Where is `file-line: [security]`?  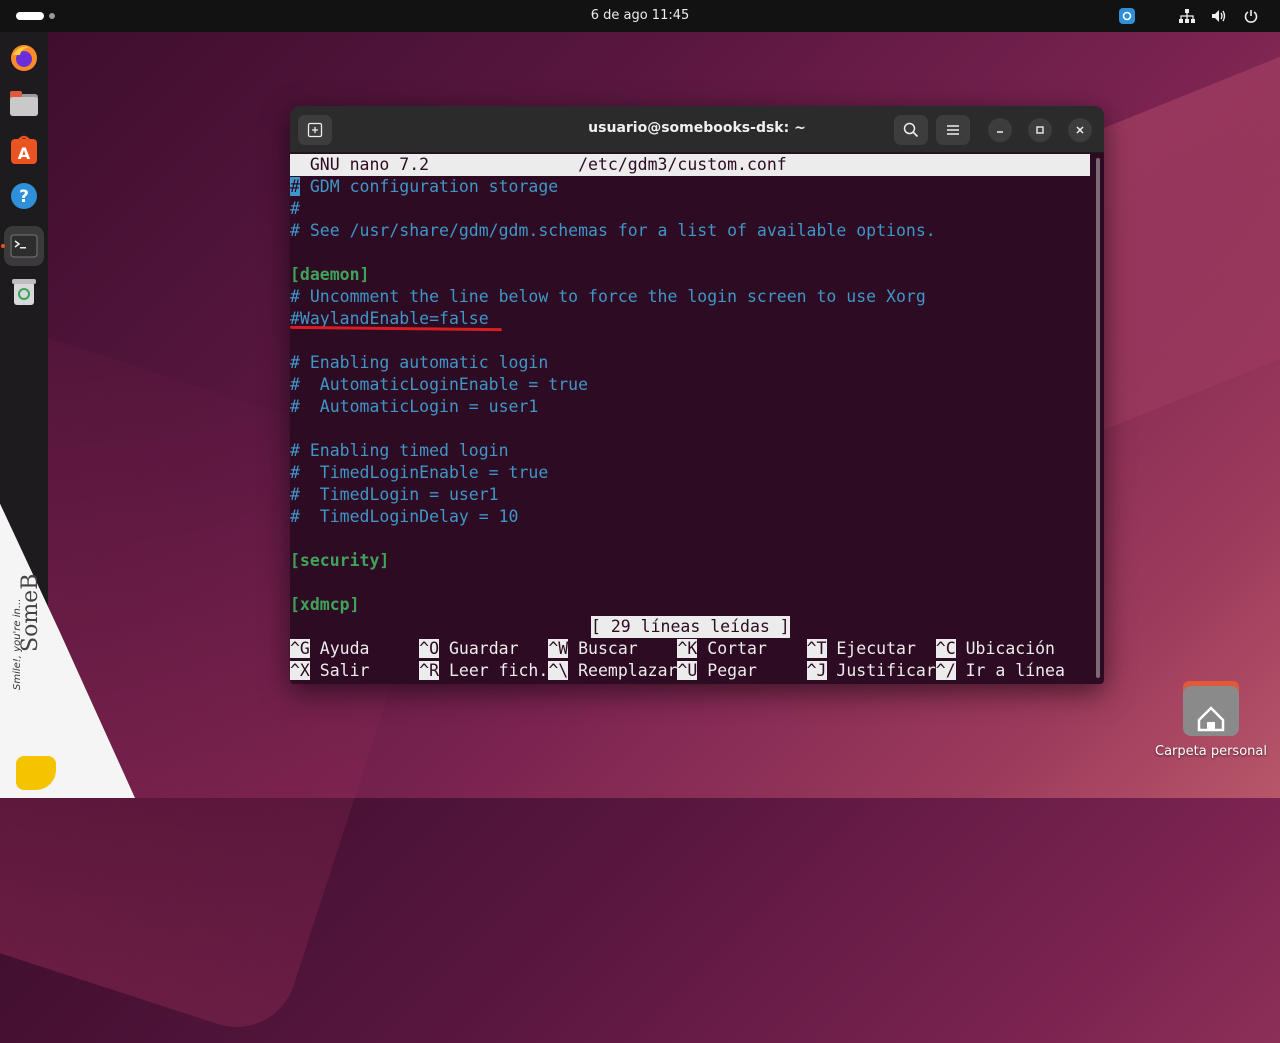 file-line: [security] is located at coordinates (339, 561).